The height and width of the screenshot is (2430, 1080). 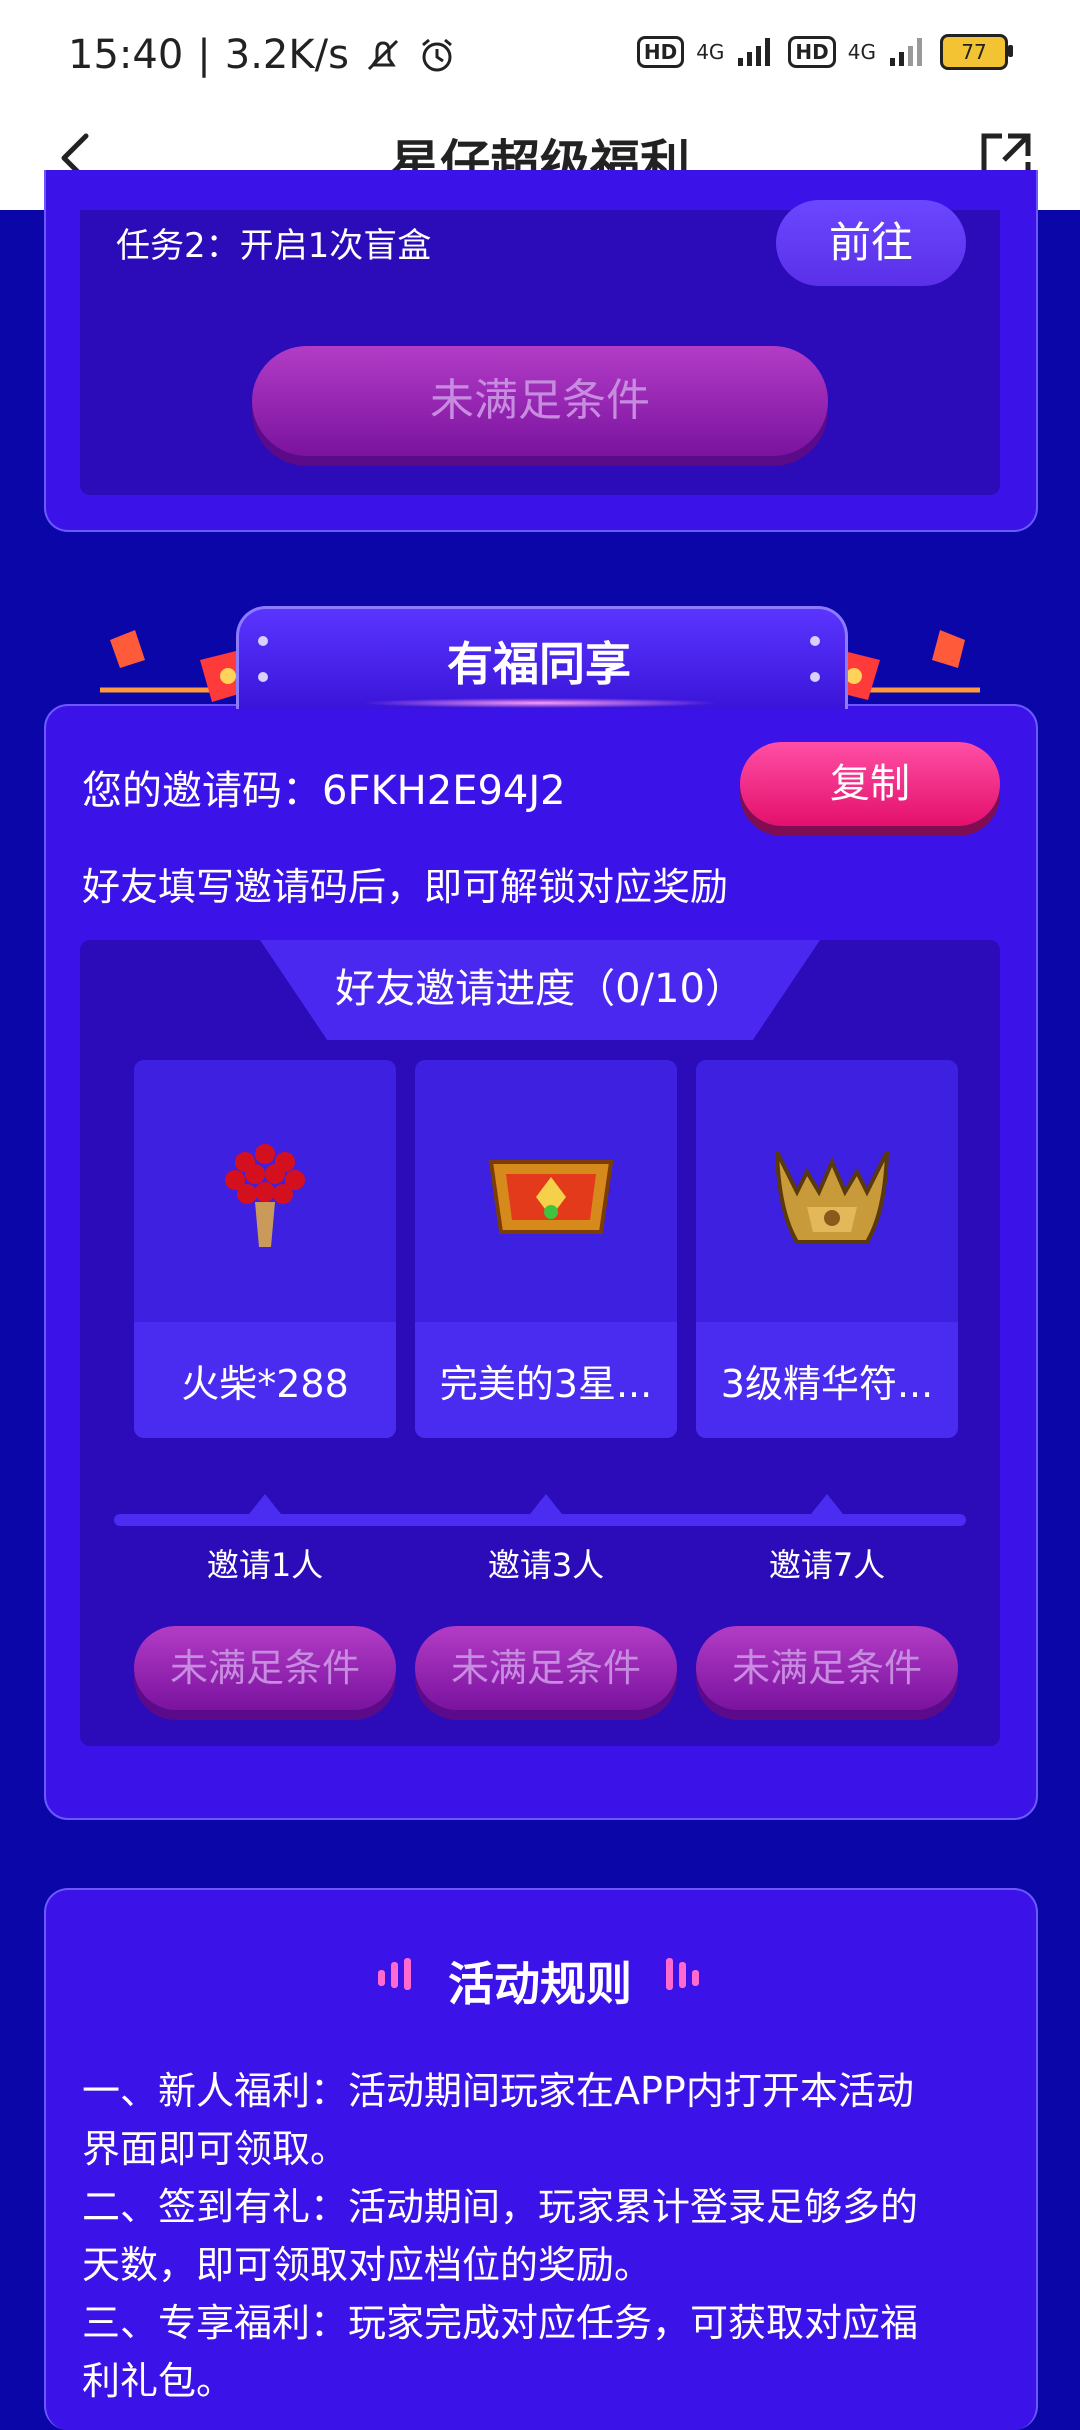 I want to click on task-label: 任务2：开启1次盲盒, so click(x=274, y=246).